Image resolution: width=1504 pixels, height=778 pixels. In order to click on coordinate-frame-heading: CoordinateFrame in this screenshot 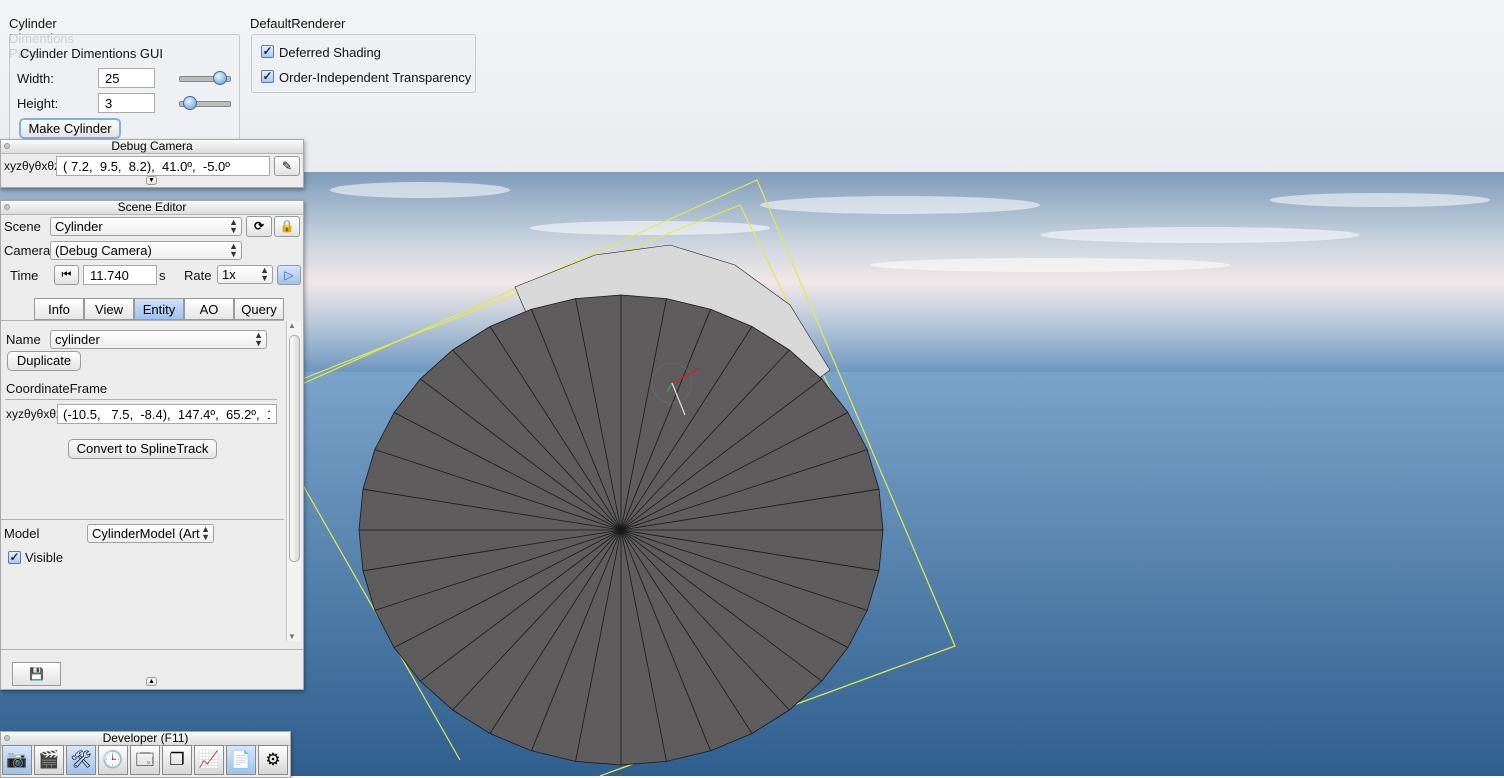, I will do `click(57, 388)`.